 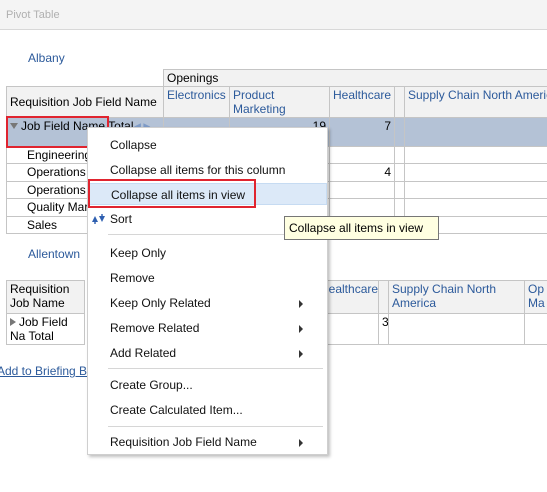 I want to click on row-header-job-field: Requisition Job Field Name, so click(x=85, y=102).